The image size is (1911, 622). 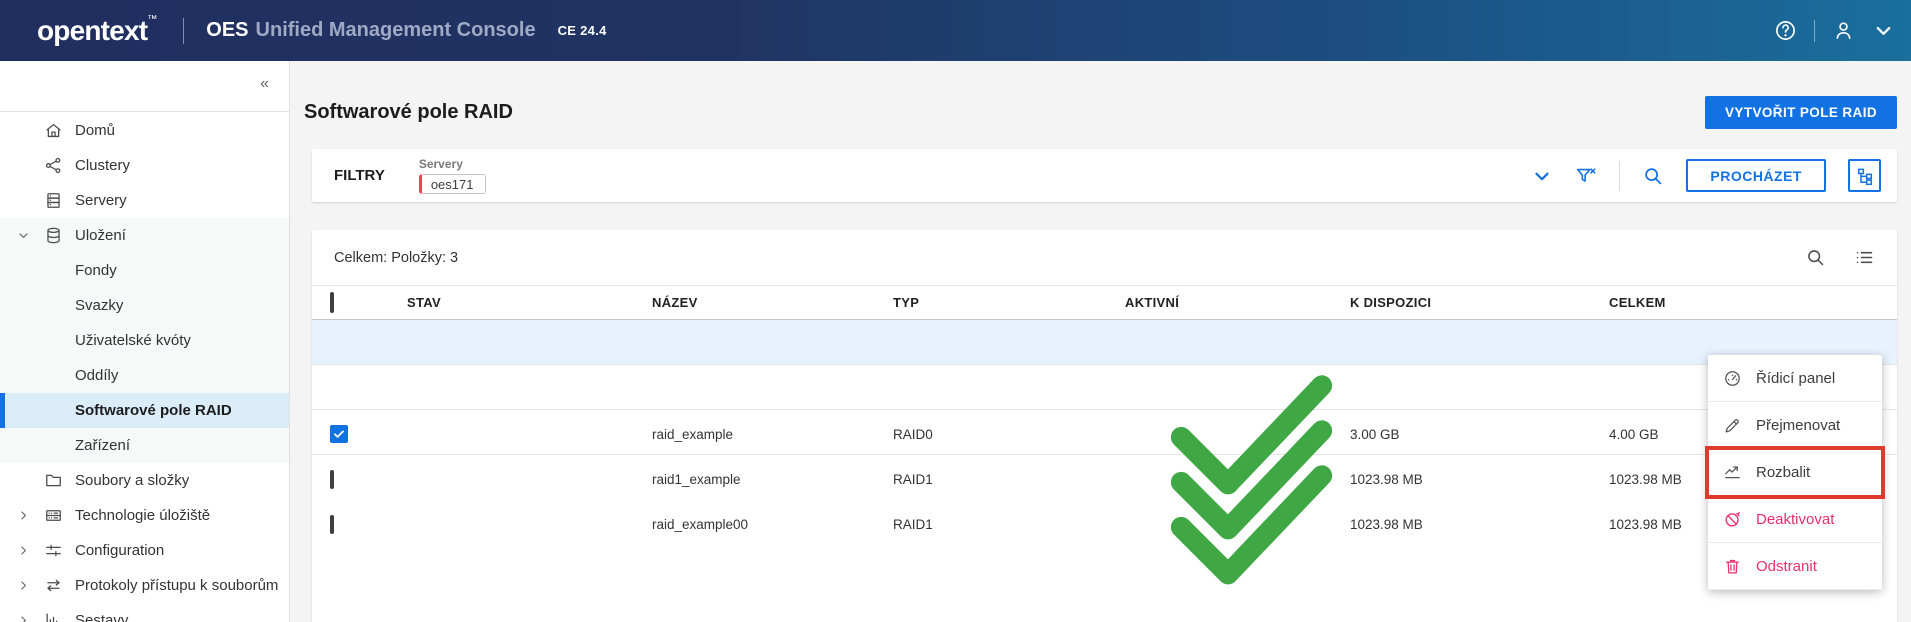 What do you see at coordinates (1732, 425) in the screenshot?
I see `pencil-icon` at bounding box center [1732, 425].